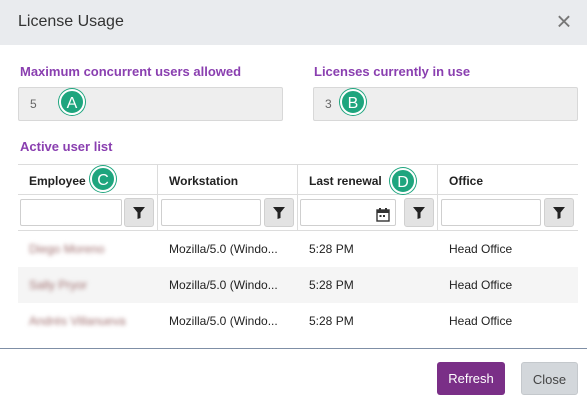 This screenshot has width=587, height=399. Describe the element at coordinates (508, 180) in the screenshot. I see `column-header-office: Office` at that location.